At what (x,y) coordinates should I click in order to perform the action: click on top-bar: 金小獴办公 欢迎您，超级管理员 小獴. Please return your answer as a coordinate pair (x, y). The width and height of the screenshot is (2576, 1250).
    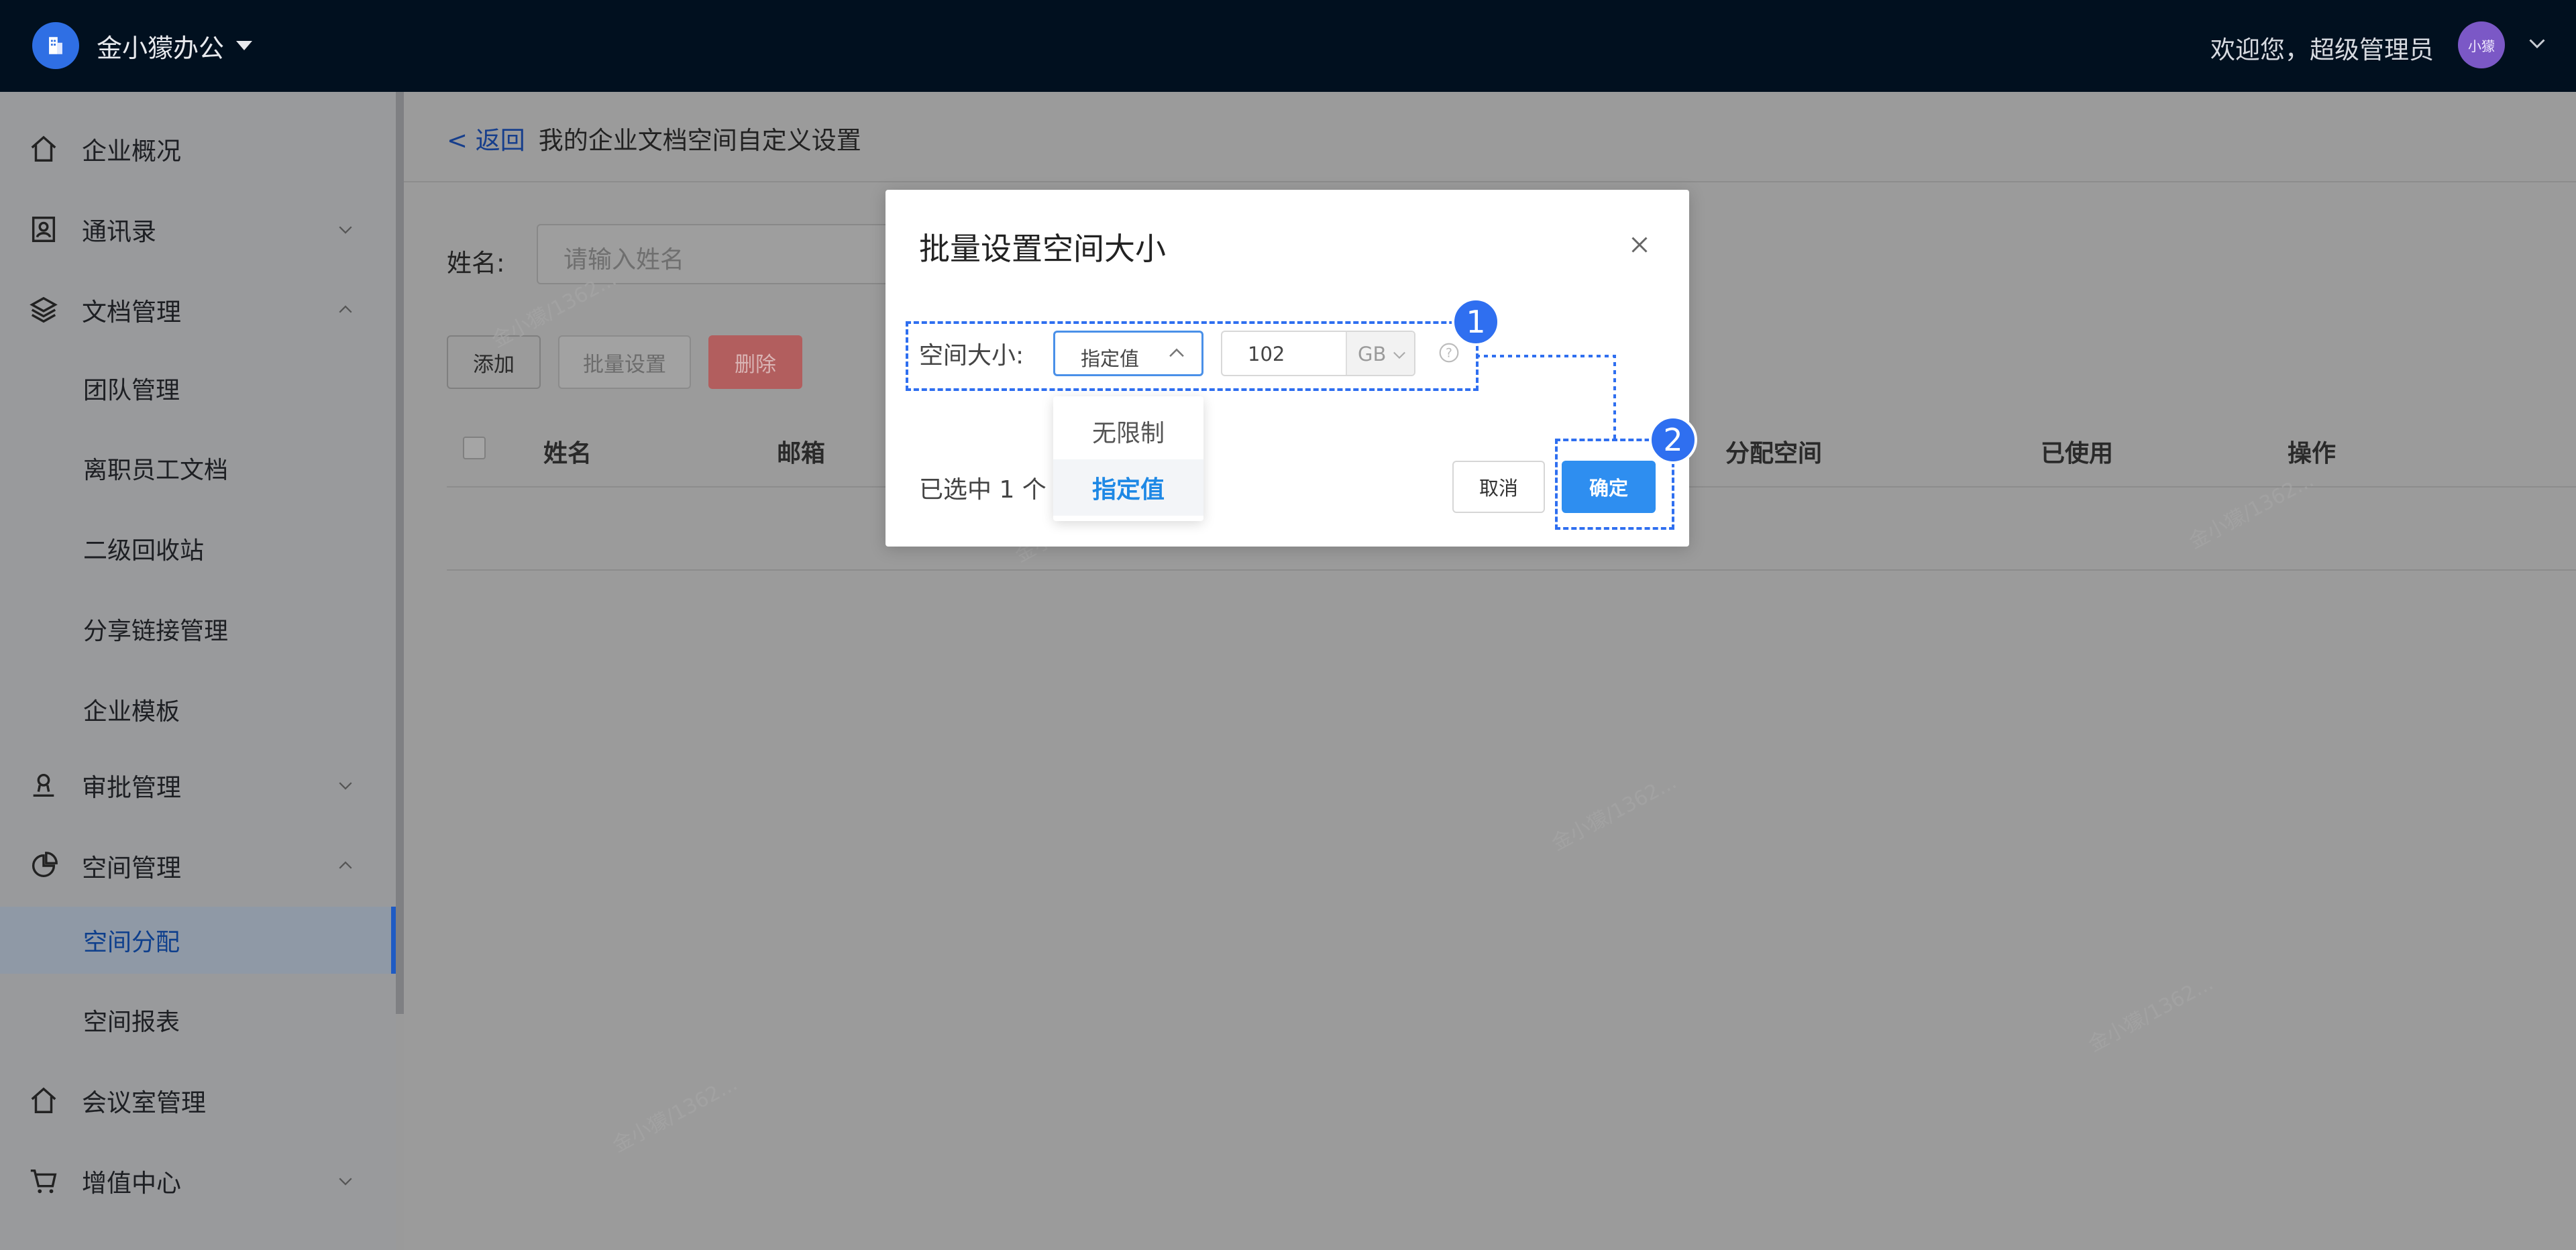
    Looking at the image, I should click on (1288, 46).